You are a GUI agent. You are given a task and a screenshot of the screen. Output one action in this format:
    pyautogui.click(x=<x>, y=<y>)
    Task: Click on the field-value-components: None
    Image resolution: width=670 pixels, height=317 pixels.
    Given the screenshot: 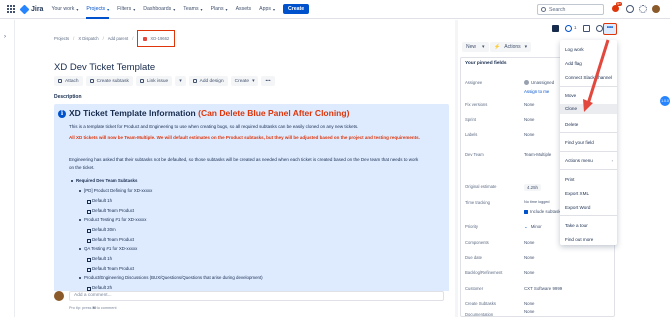 What is the action you would take?
    pyautogui.click(x=529, y=242)
    